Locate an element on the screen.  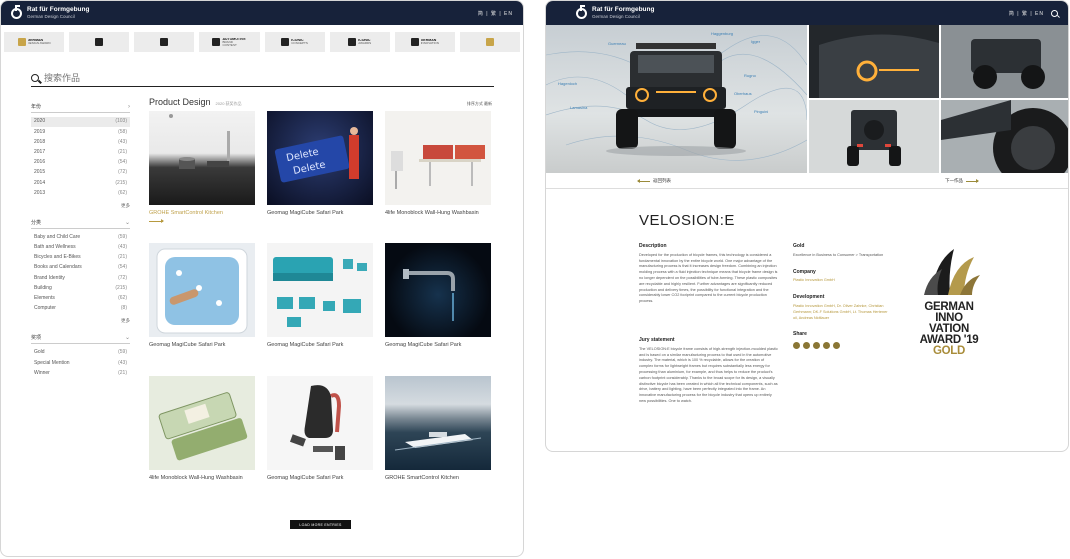
filter-category-item: Baby and Child Care (59) is located at coordinates (80, 238).